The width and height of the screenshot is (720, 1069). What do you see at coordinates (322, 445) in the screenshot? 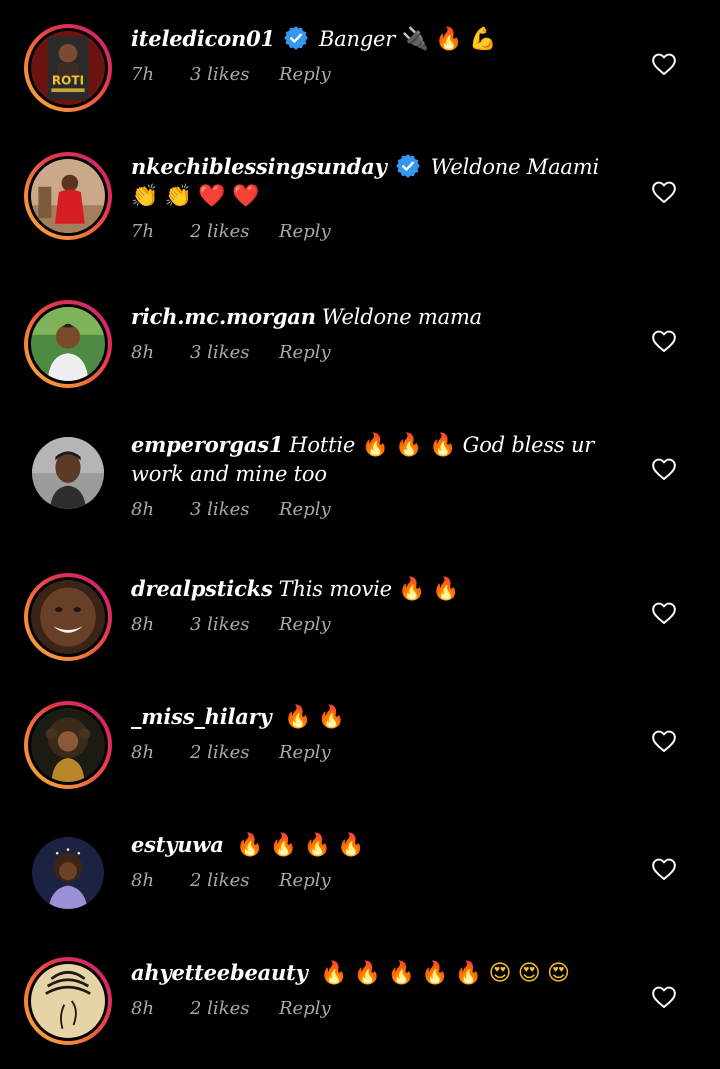
I see `comment-message: Hottie` at bounding box center [322, 445].